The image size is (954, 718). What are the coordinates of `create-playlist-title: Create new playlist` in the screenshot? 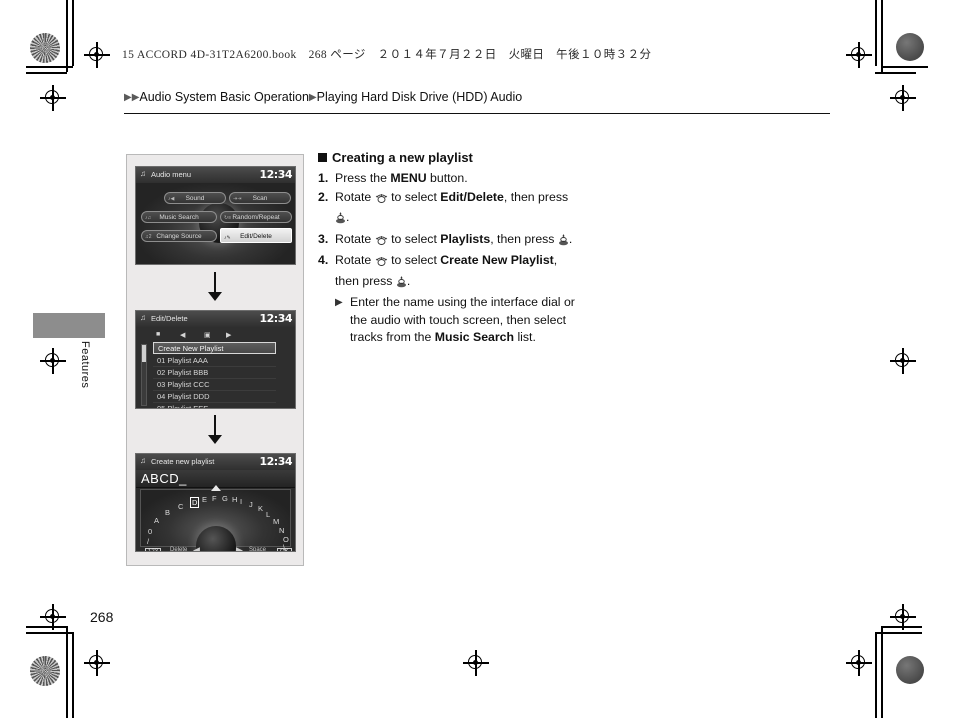 It's located at (183, 461).